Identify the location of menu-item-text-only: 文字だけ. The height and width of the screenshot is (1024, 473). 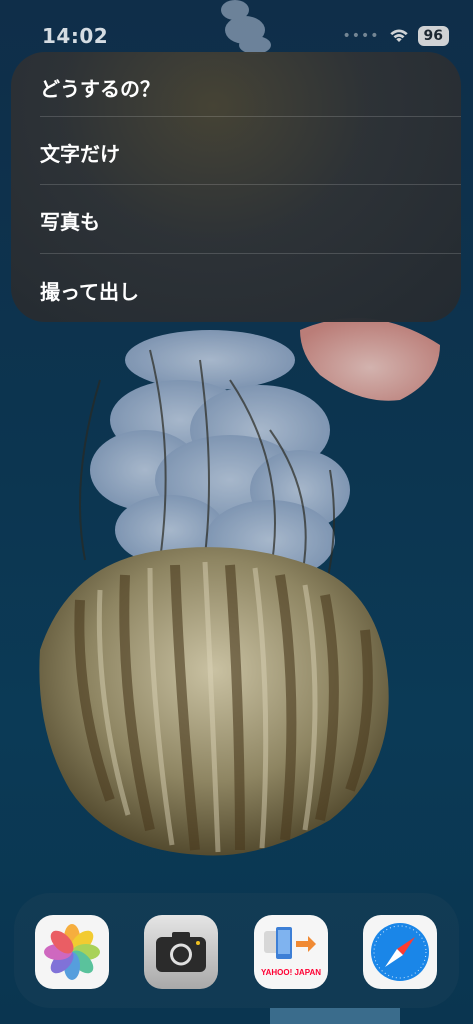
(250, 152).